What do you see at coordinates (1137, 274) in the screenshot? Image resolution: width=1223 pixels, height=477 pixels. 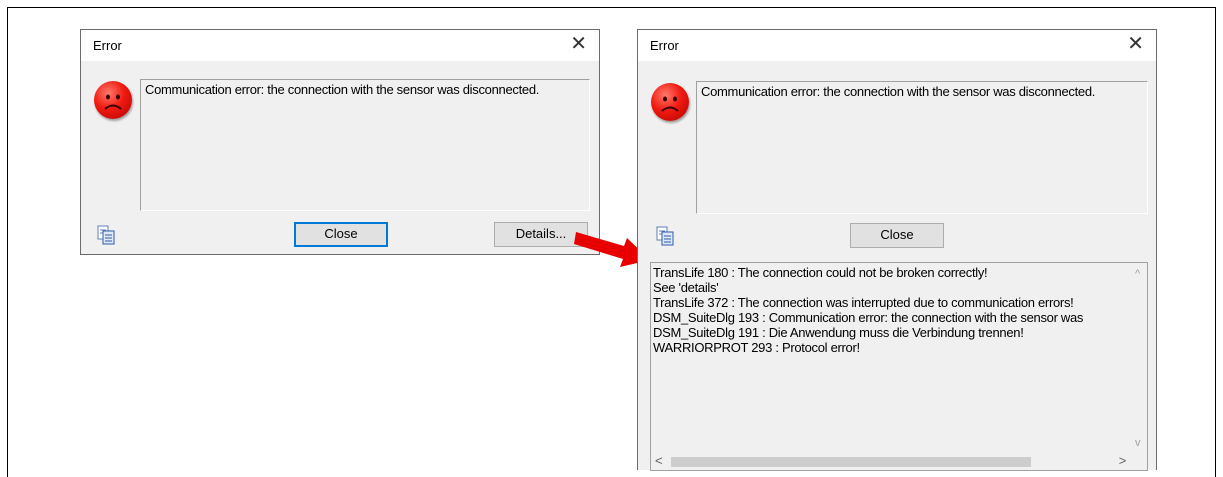 I see `scroll-up-icon: ^` at bounding box center [1137, 274].